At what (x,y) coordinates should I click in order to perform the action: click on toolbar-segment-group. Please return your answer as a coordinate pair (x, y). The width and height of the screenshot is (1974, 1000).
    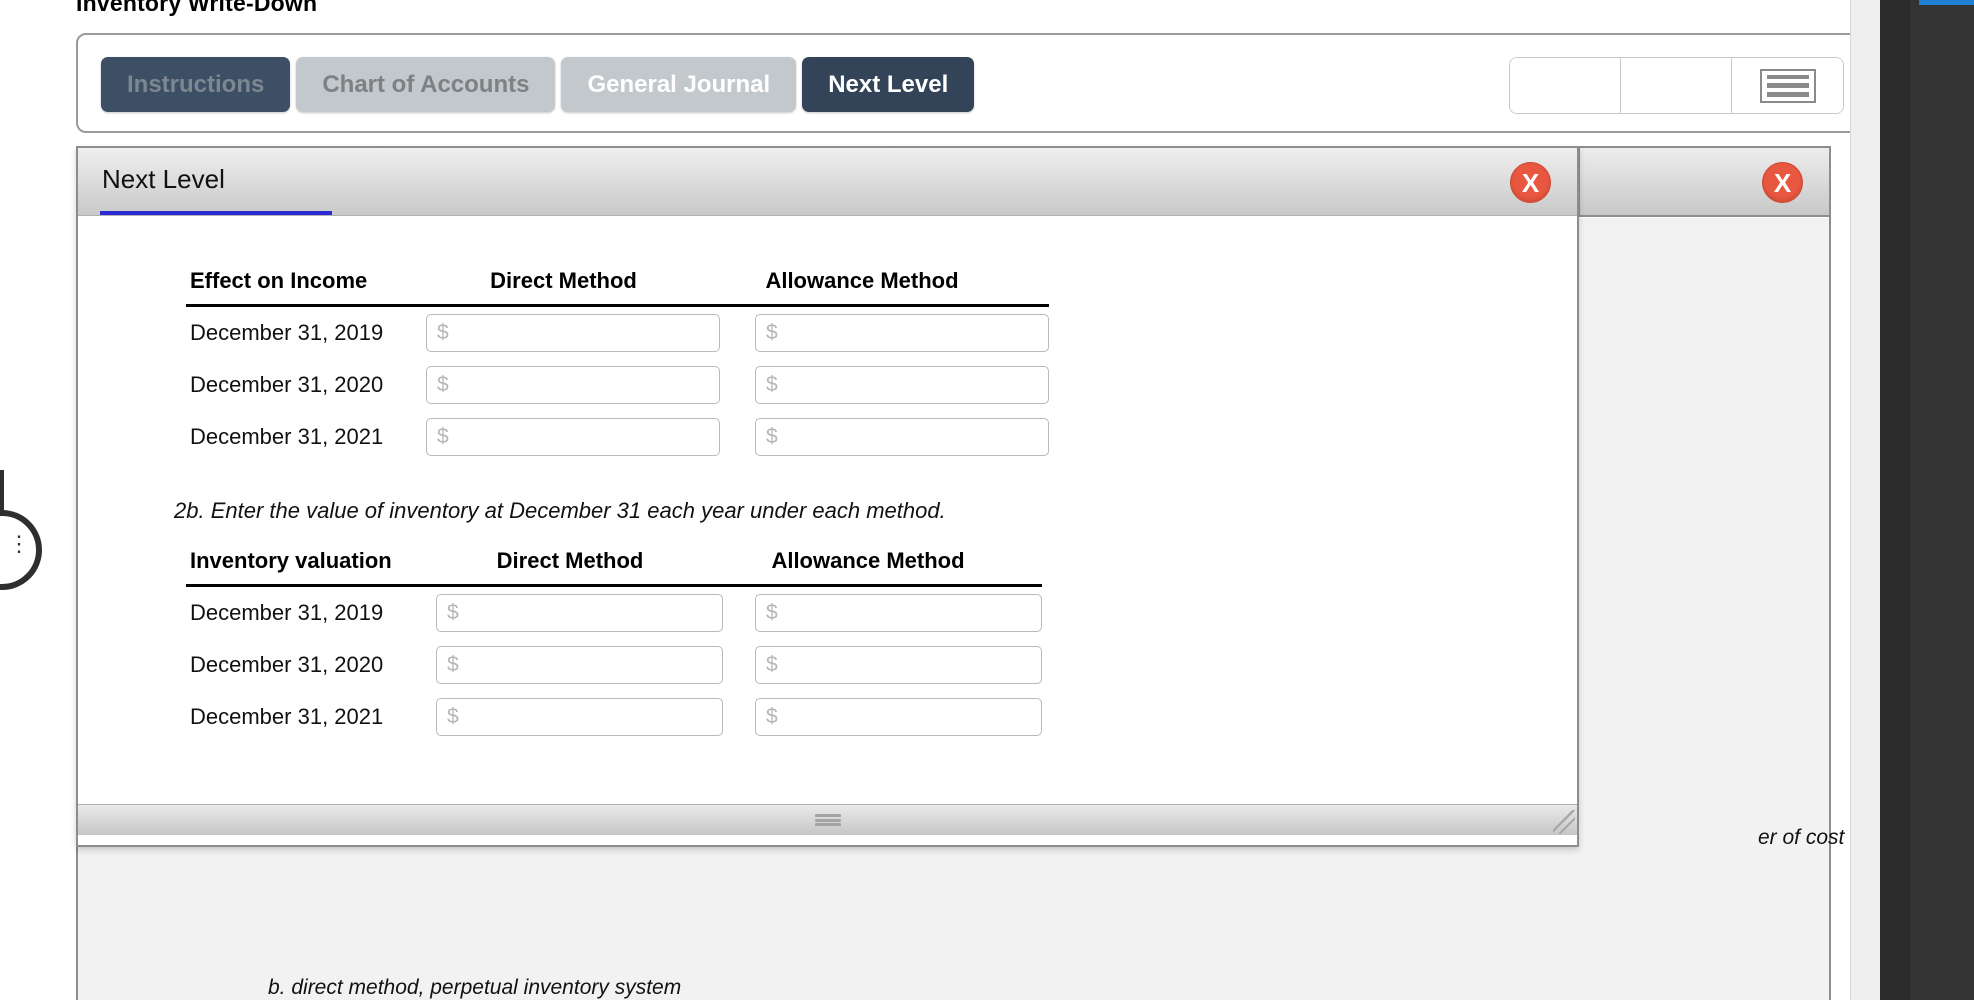
    Looking at the image, I should click on (1676, 85).